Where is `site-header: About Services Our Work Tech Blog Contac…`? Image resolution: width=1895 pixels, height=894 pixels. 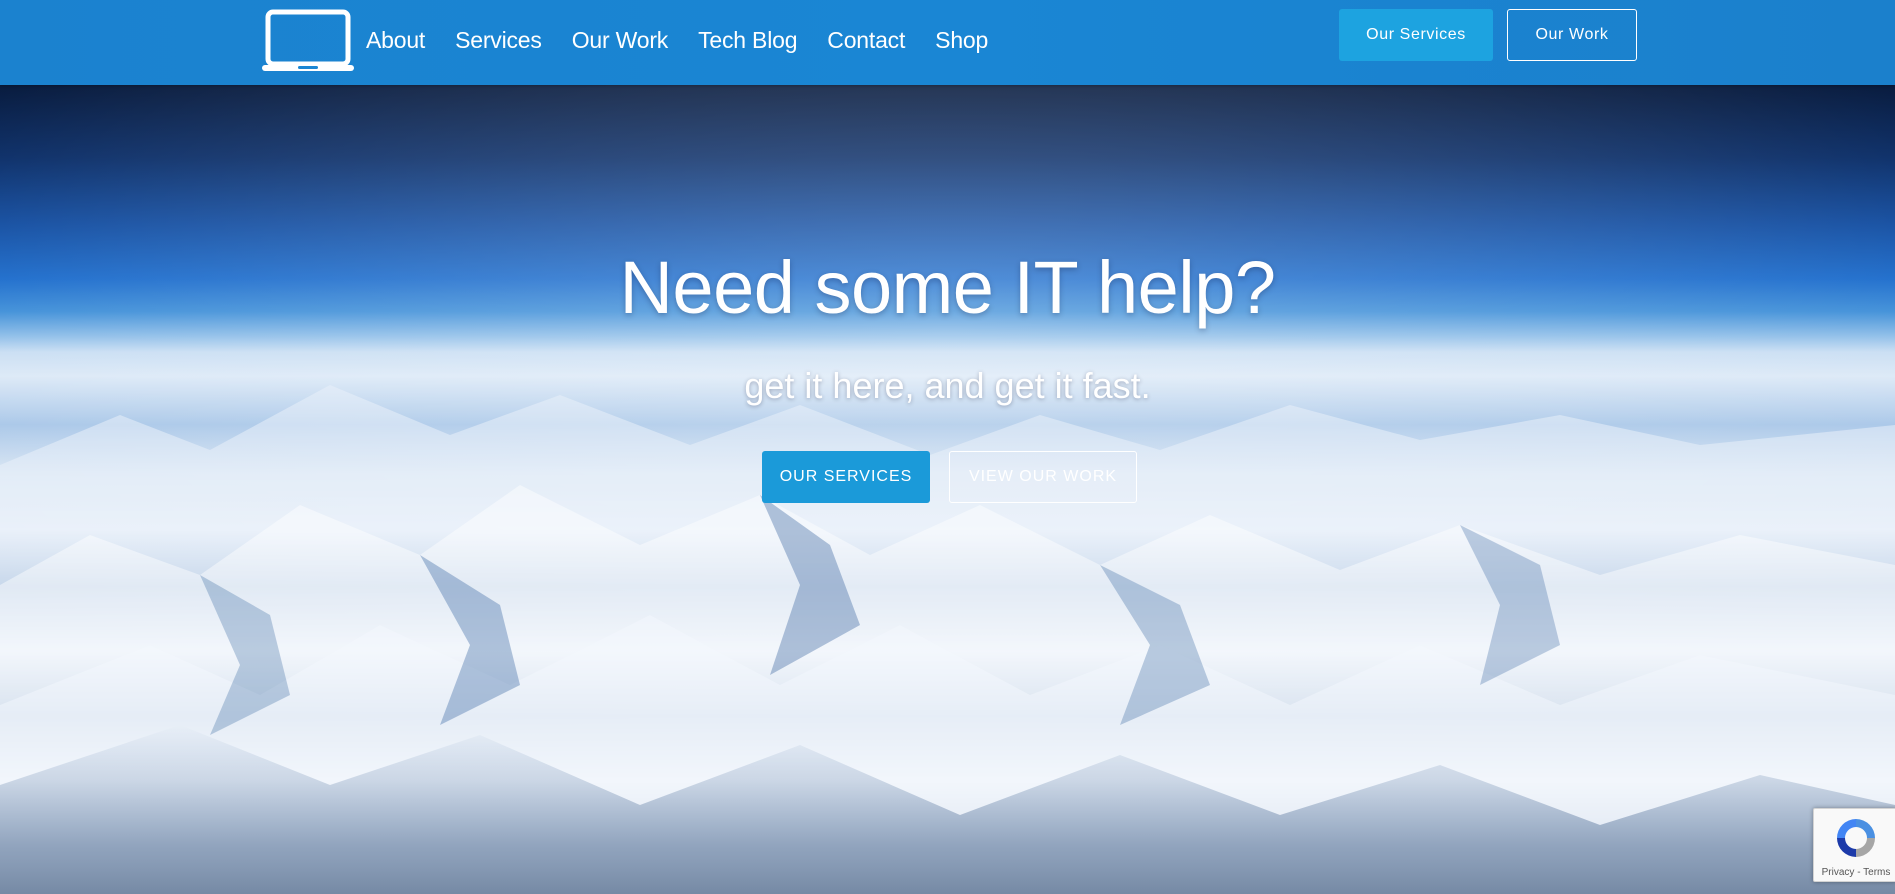
site-header: About Services Our Work Tech Blog Contac… is located at coordinates (947, 42).